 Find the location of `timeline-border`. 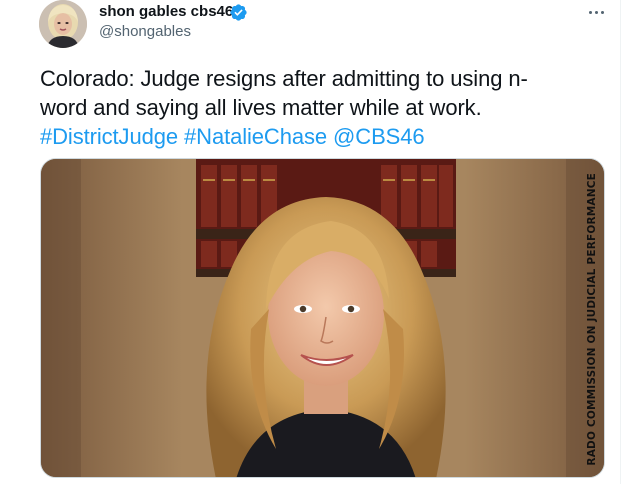

timeline-border is located at coordinates (620, 242).